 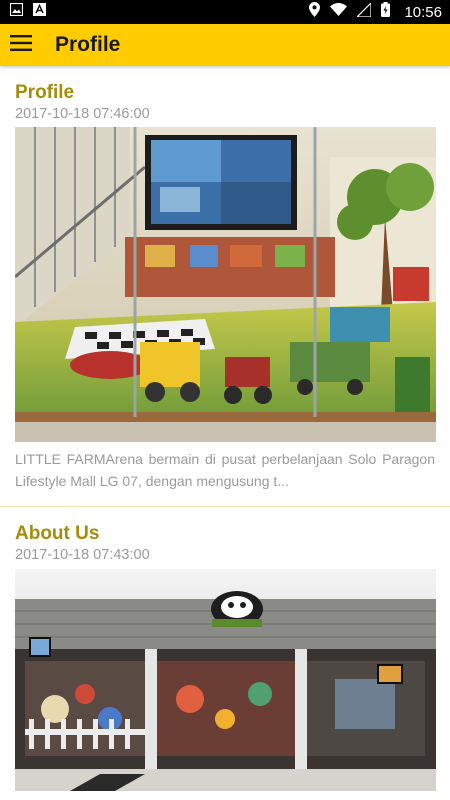 I want to click on app-notification-icon, so click(x=39, y=12).